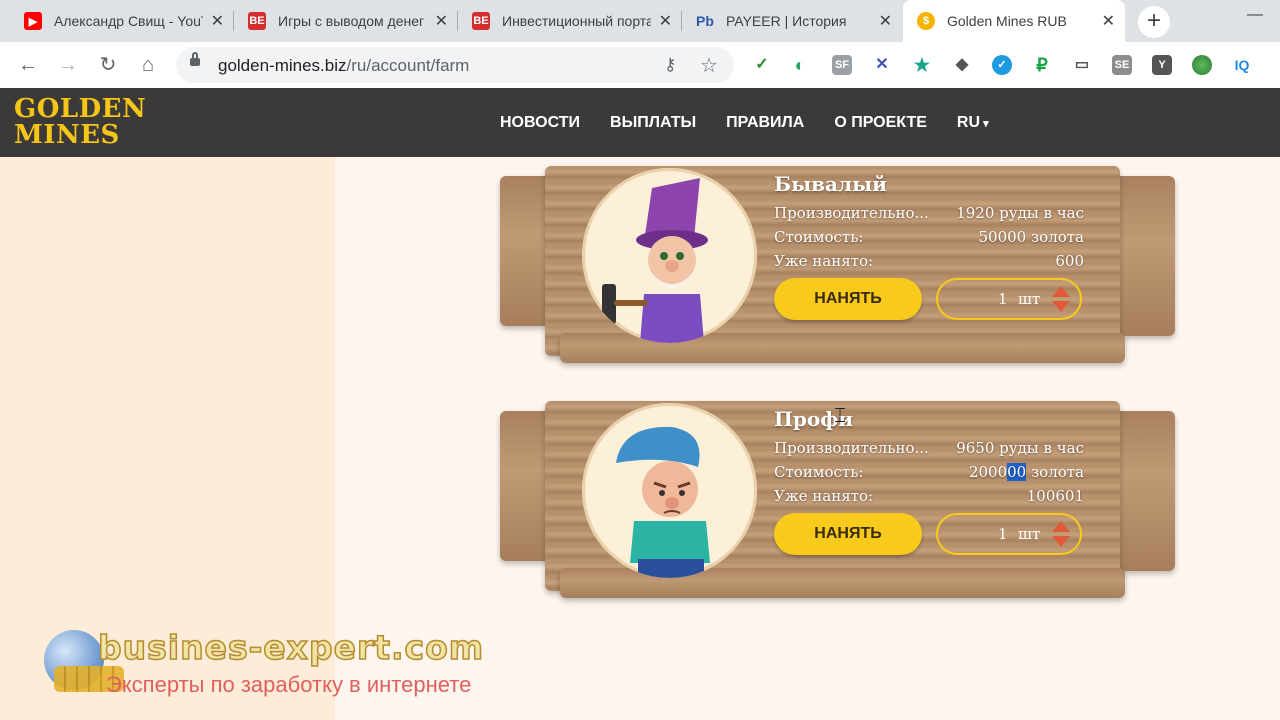  I want to click on stat-row-productivity: Производительно... 1920 руды в час, so click(929, 215).